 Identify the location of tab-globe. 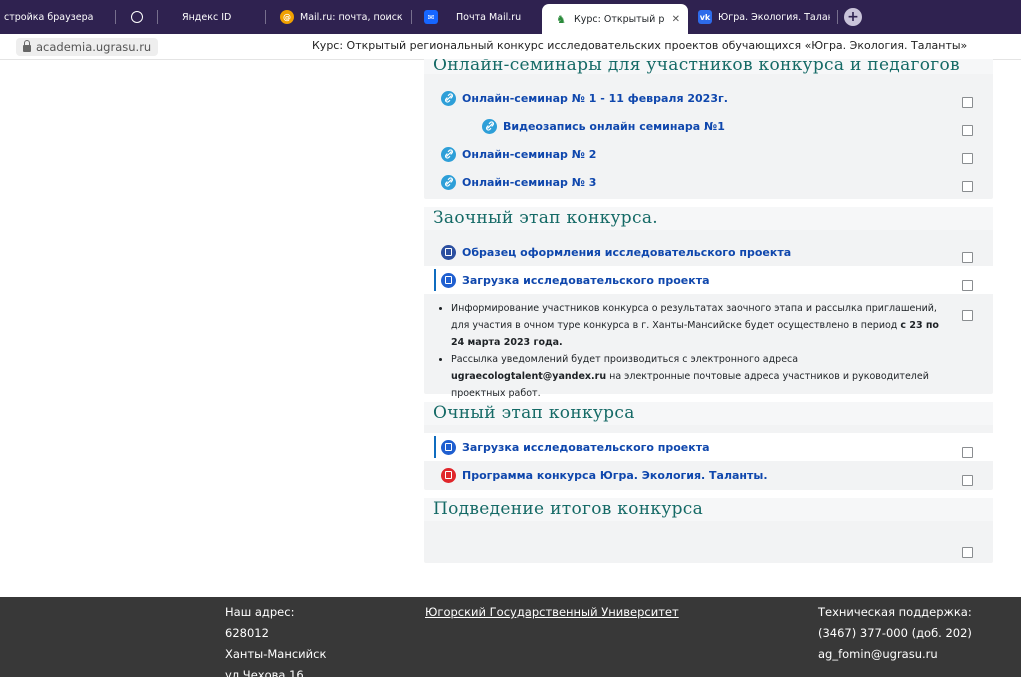
(137, 17).